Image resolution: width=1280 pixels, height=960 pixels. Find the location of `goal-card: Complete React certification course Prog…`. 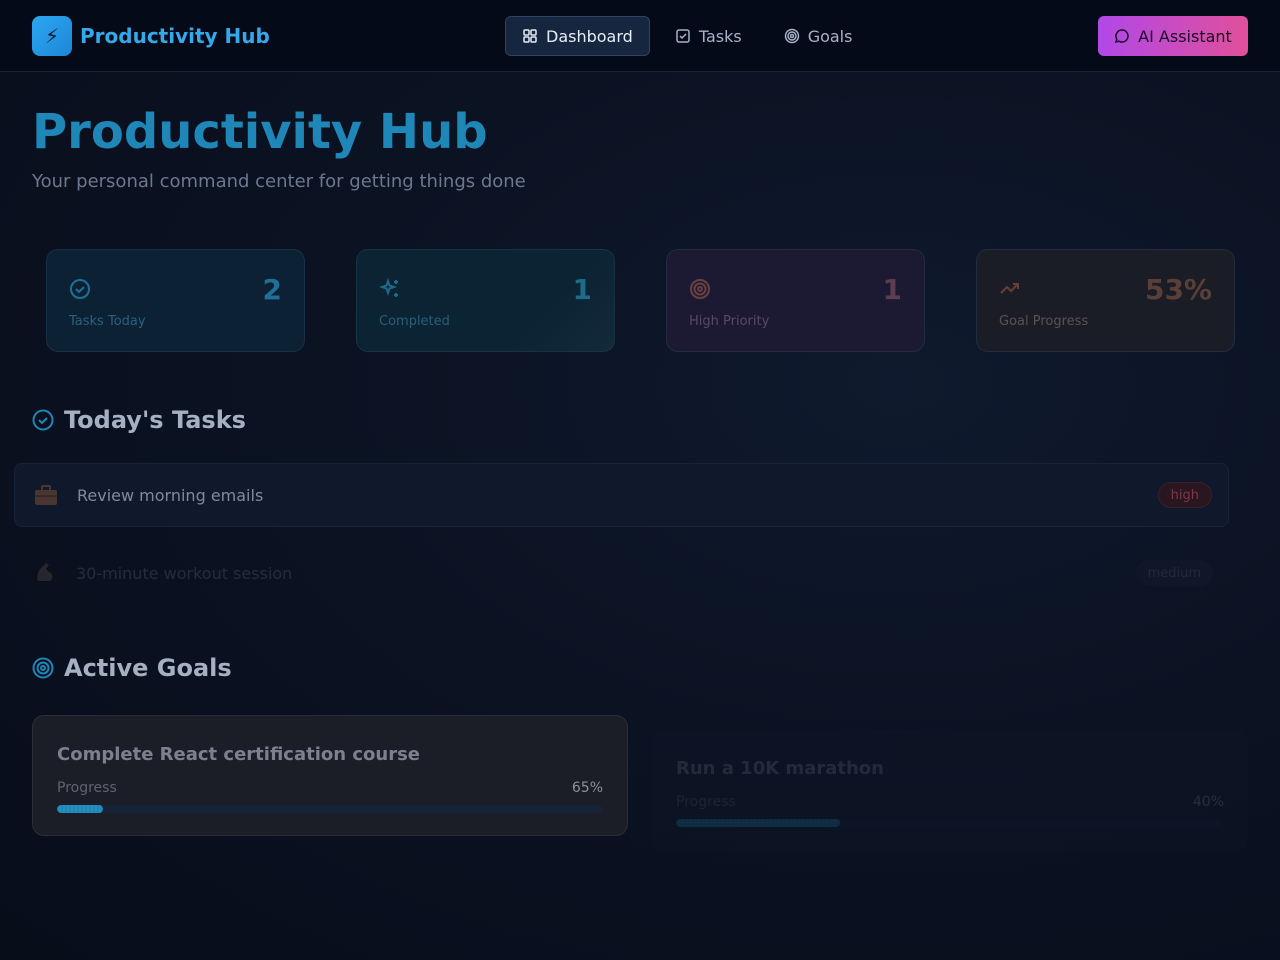

goal-card: Complete React certification course Prog… is located at coordinates (330, 775).